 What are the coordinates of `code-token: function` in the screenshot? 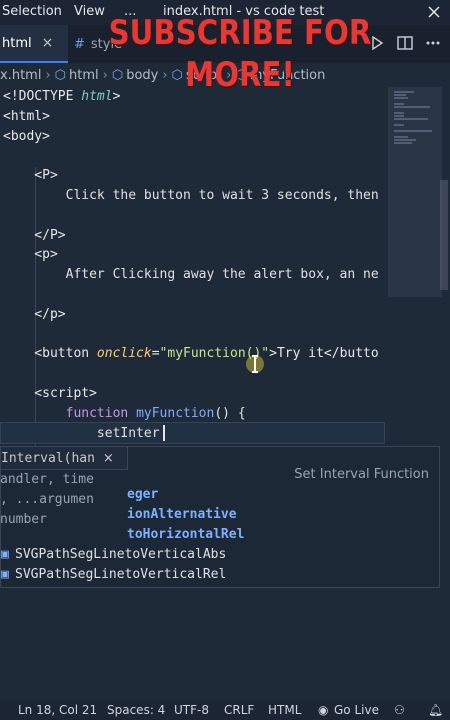 It's located at (70, 413).